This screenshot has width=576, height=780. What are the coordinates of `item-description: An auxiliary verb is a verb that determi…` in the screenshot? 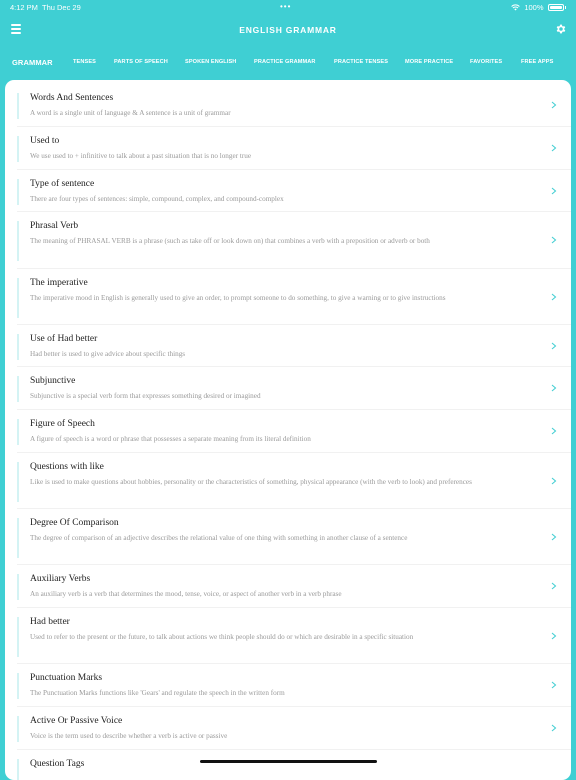 It's located at (186, 594).